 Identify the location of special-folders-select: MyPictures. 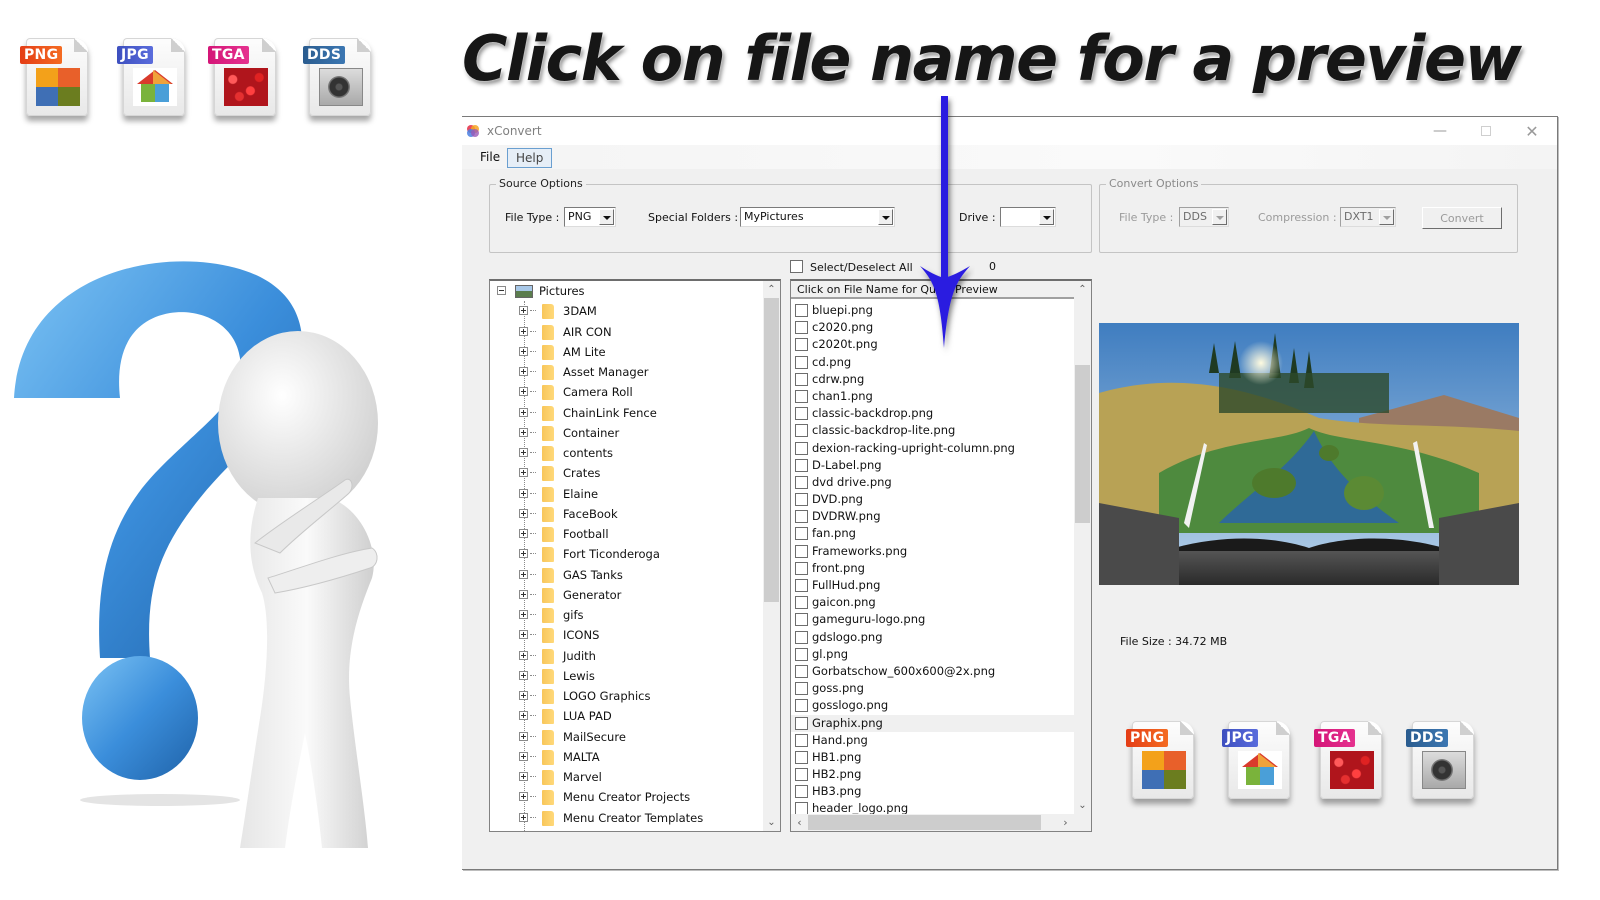
(817, 217).